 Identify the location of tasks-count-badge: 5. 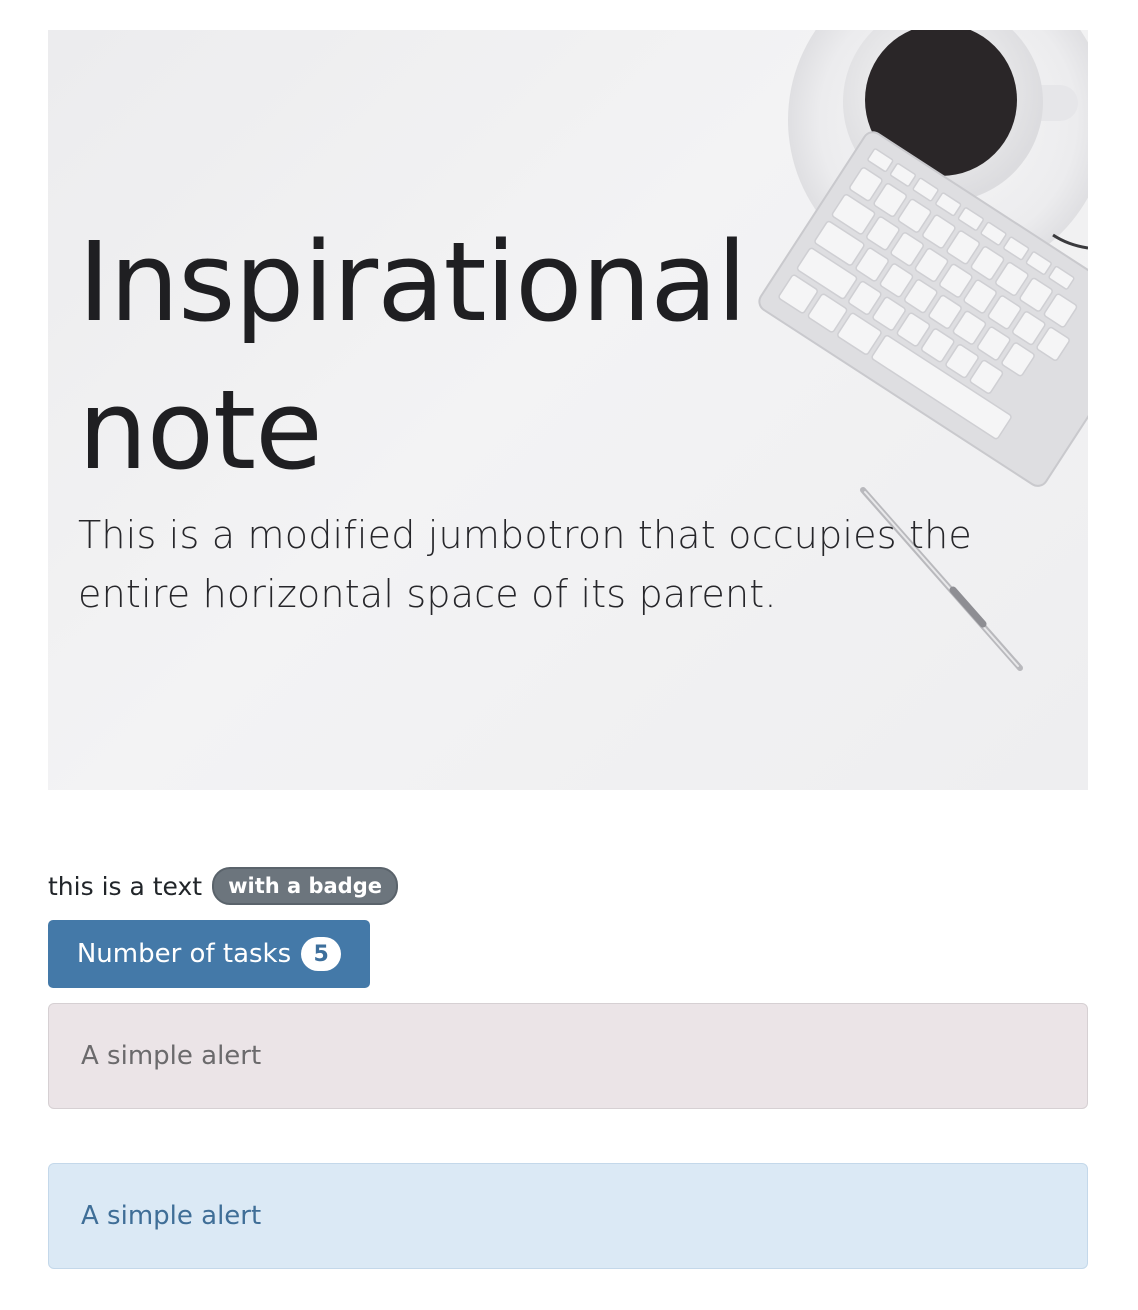
(321, 954).